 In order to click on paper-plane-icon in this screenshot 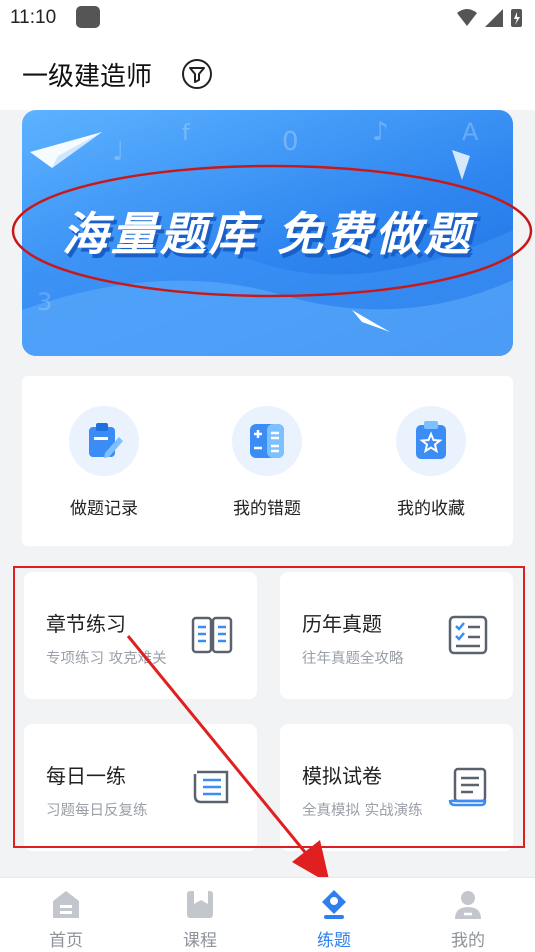, I will do `click(66, 150)`.